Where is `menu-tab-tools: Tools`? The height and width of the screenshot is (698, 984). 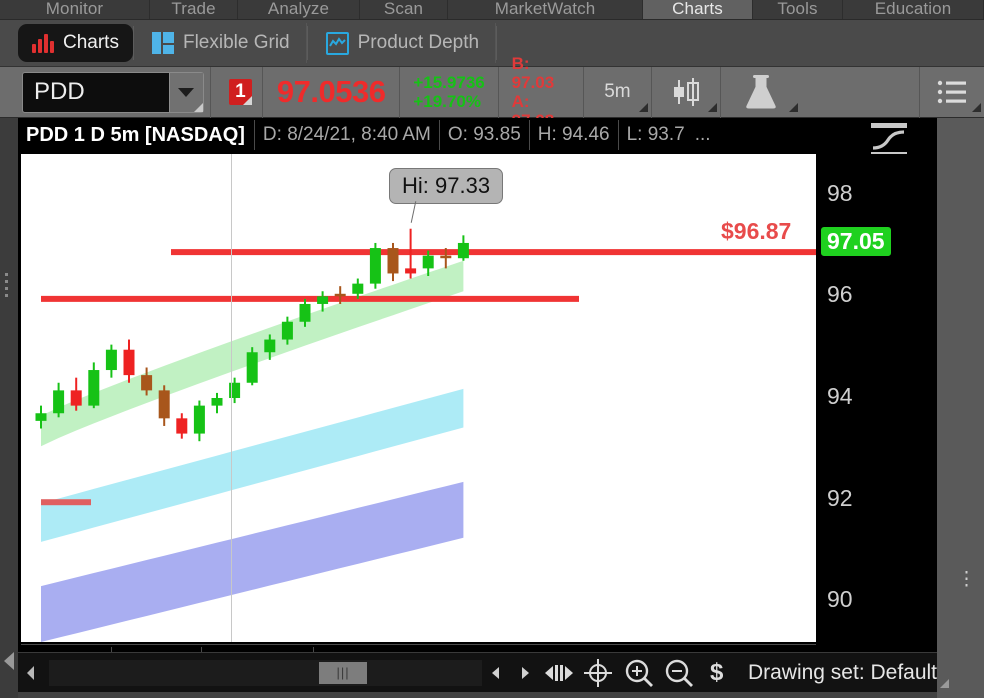
menu-tab-tools: Tools is located at coordinates (798, 9).